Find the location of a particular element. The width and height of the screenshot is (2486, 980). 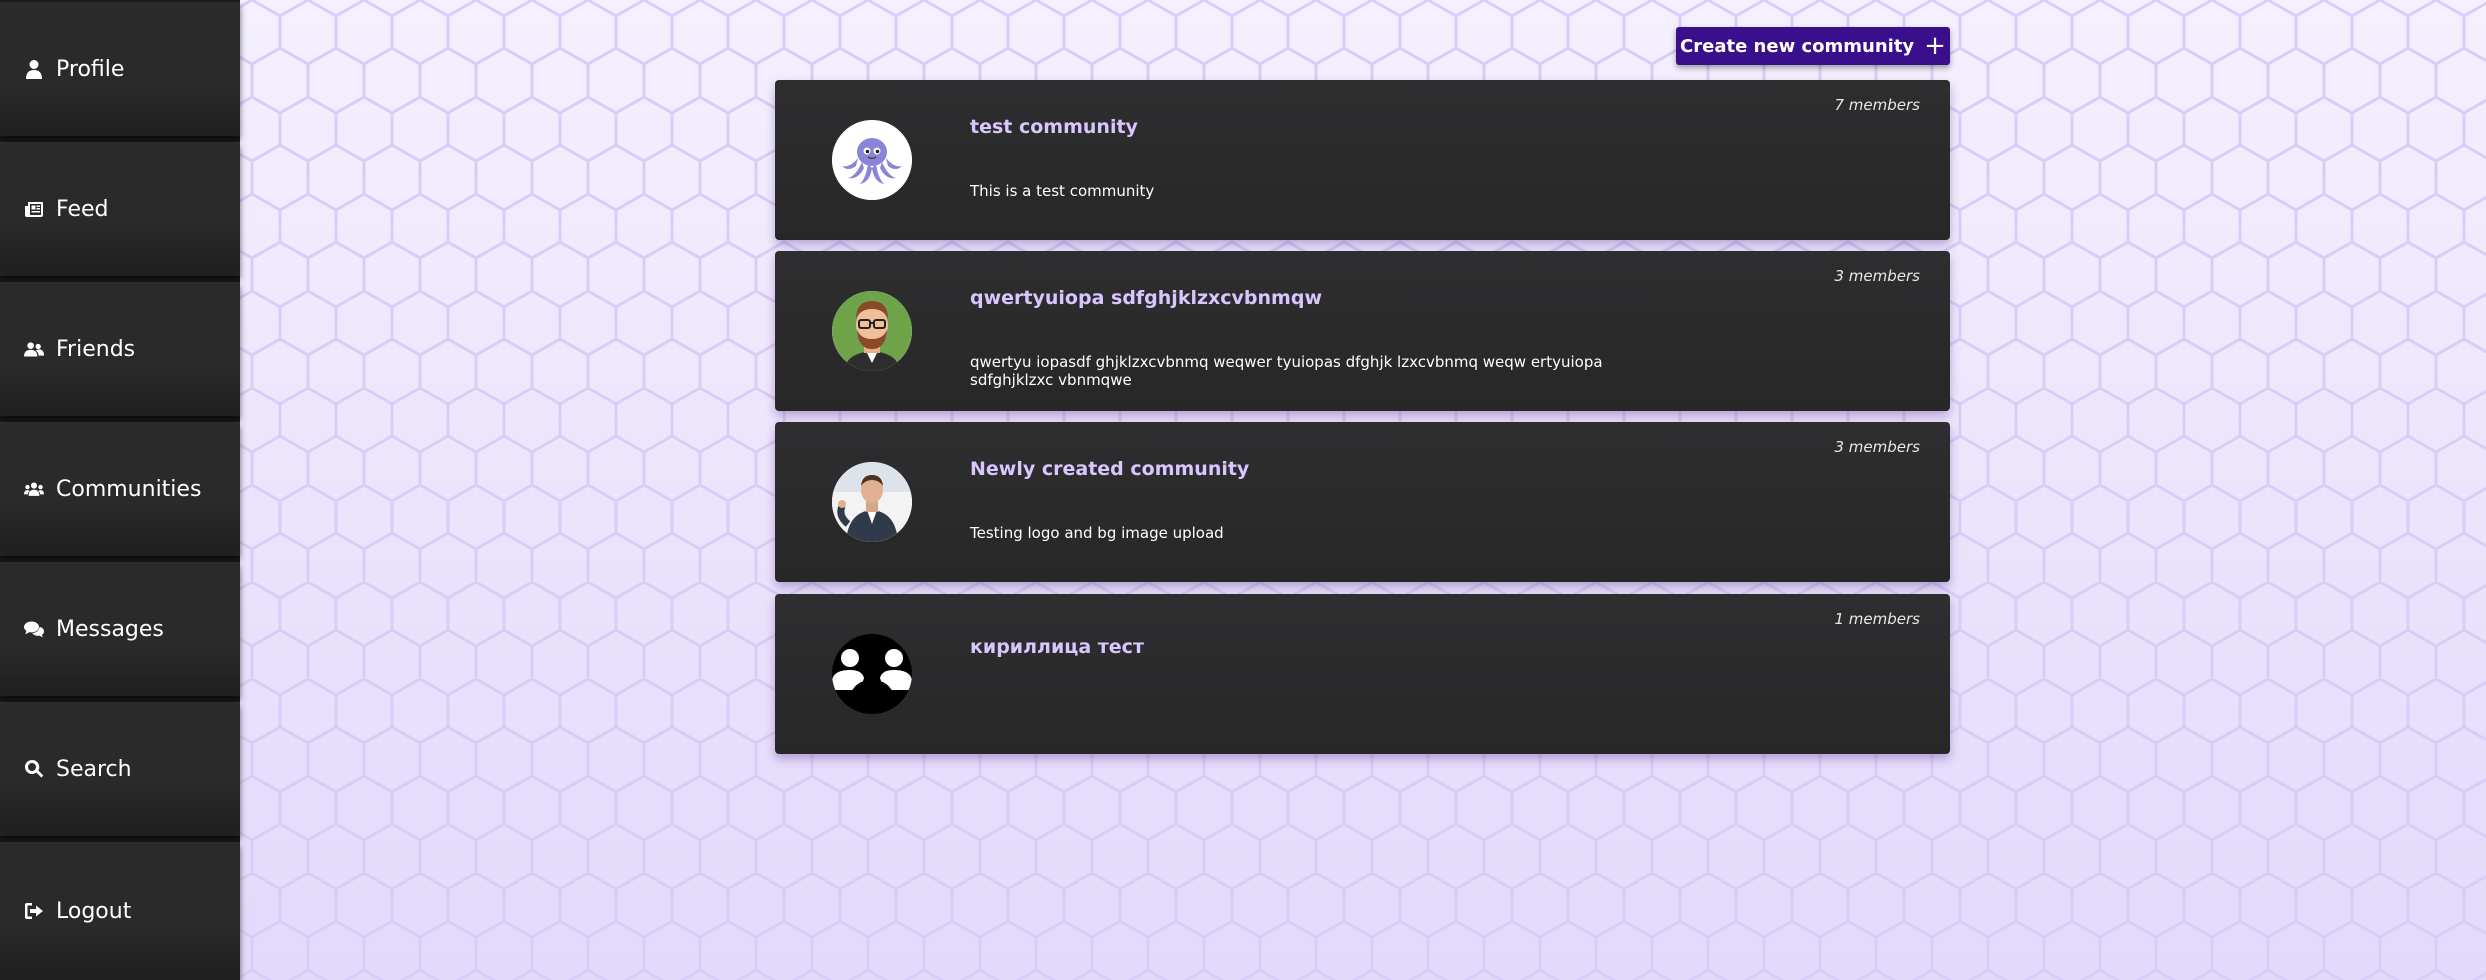

sidebar-item-friends: Friends is located at coordinates (120, 349).